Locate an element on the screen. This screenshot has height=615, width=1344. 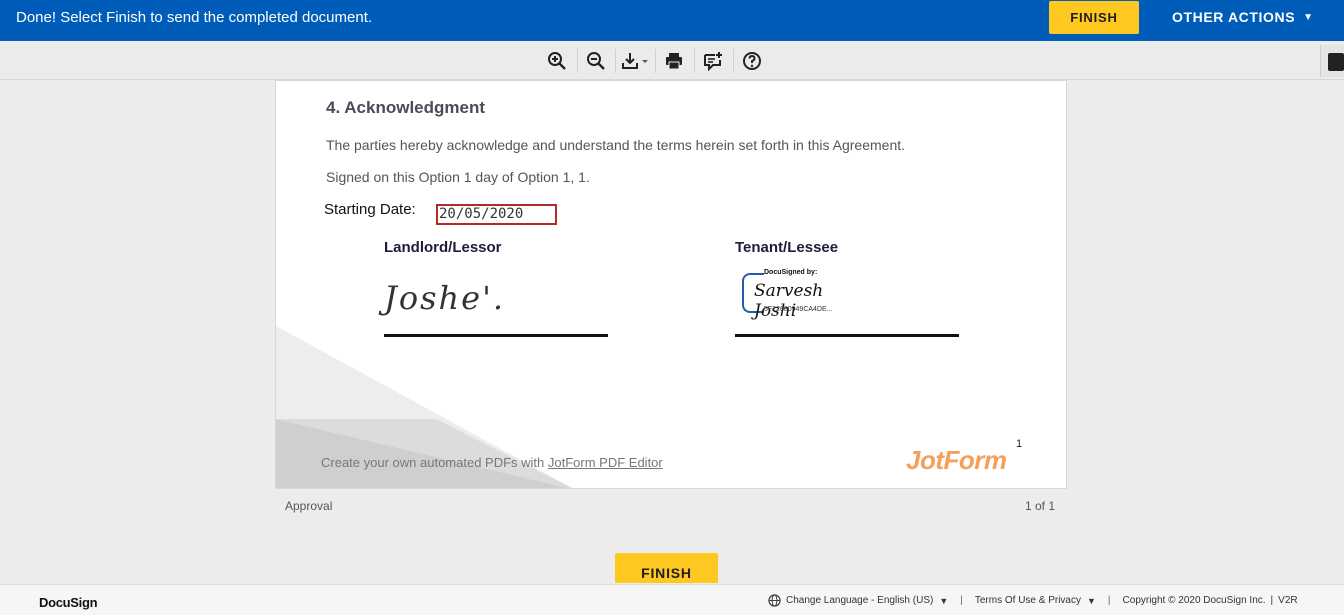
document-toolbar is located at coordinates (672, 60).